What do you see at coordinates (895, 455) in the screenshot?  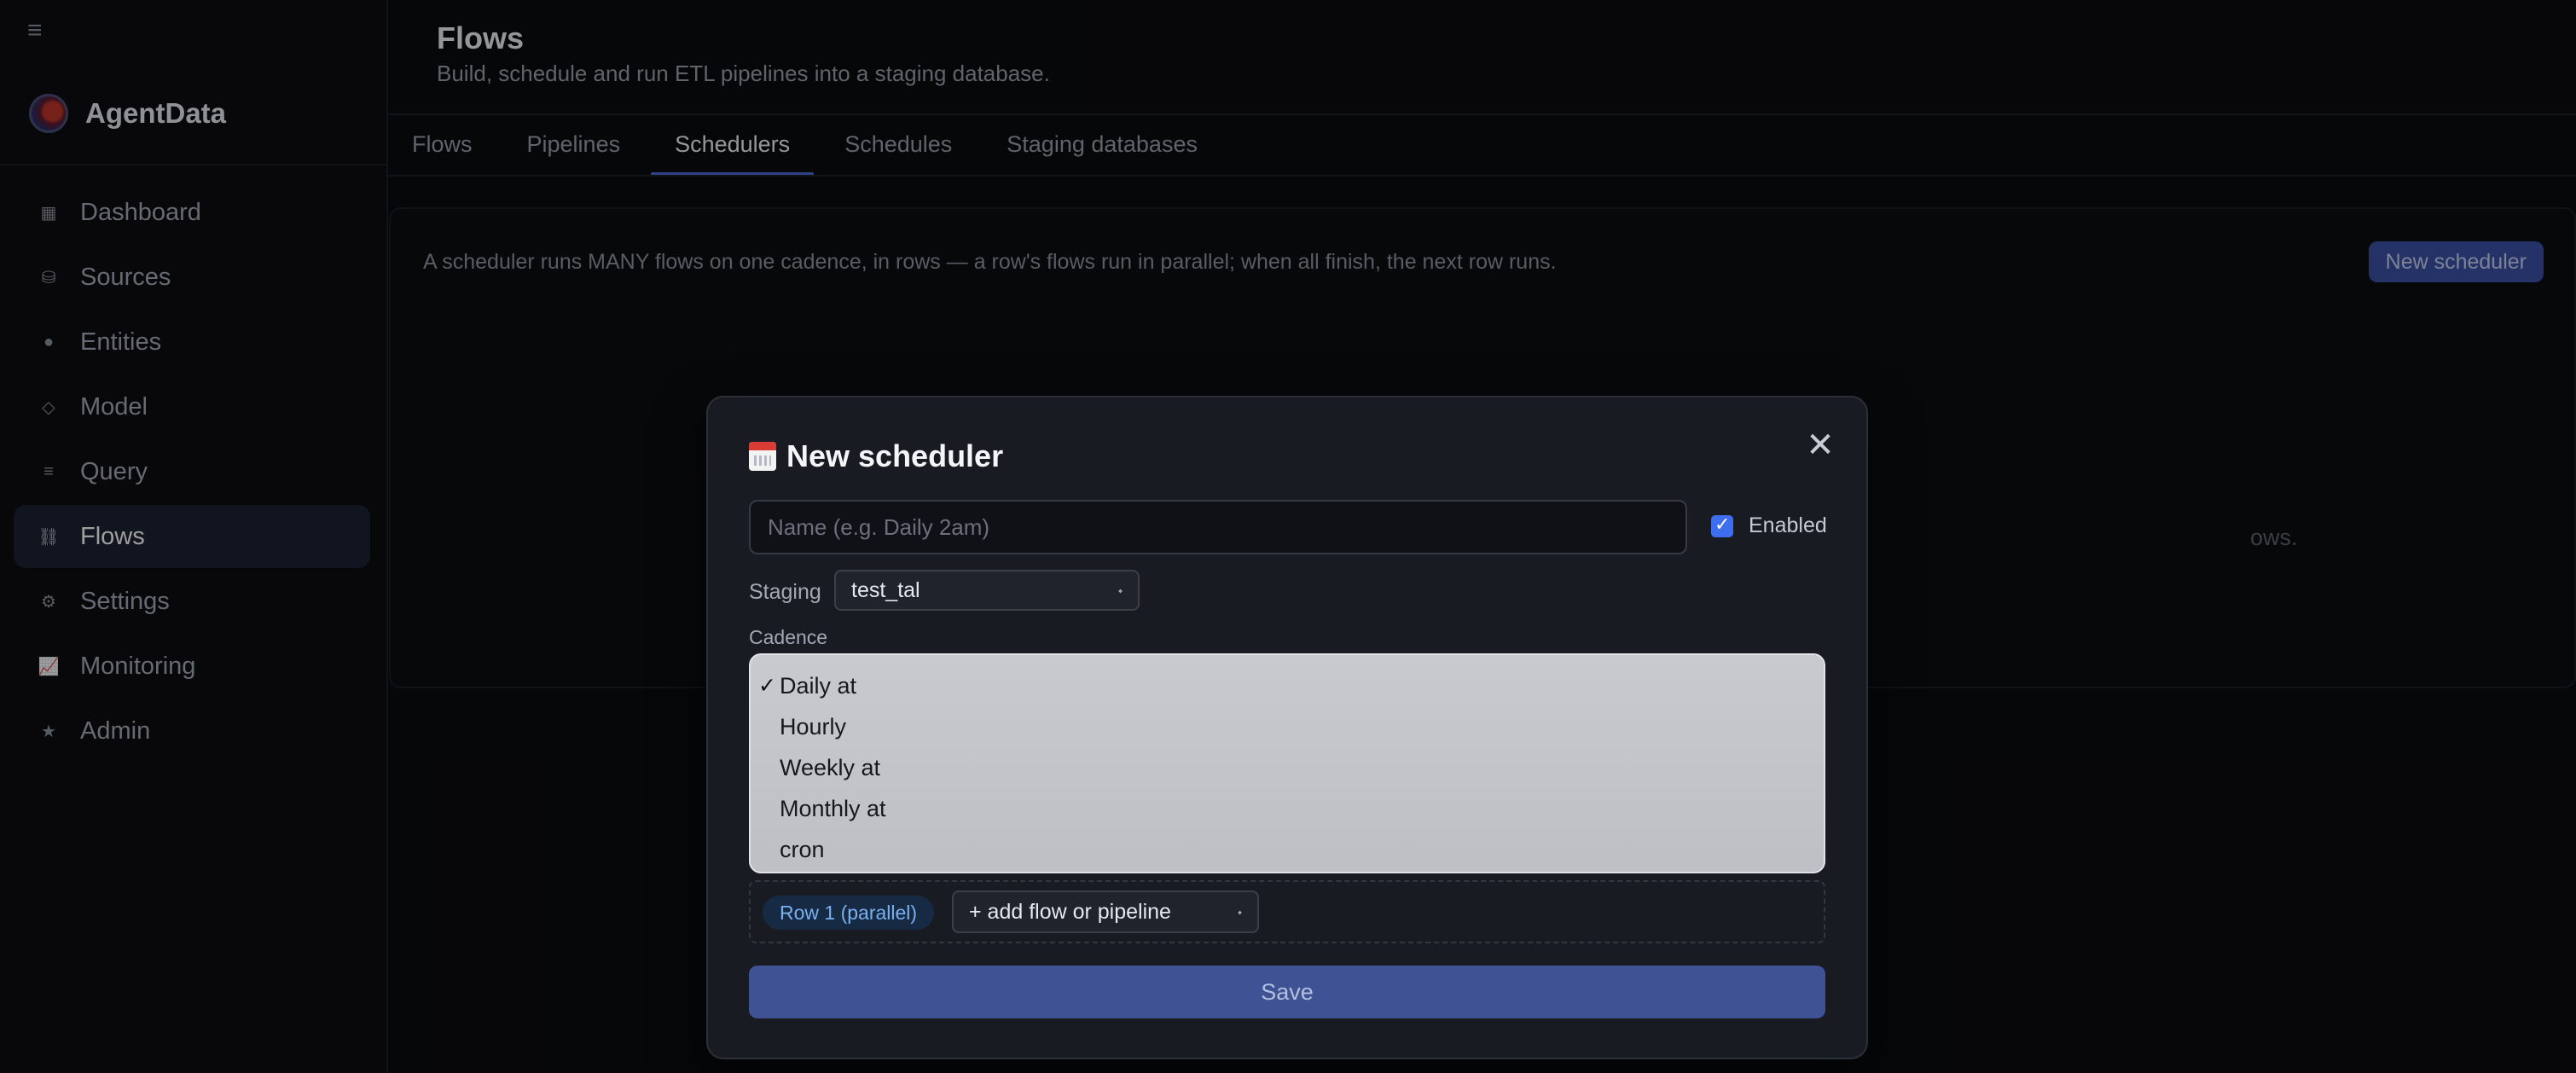 I see `modal-title-text: New scheduler` at bounding box center [895, 455].